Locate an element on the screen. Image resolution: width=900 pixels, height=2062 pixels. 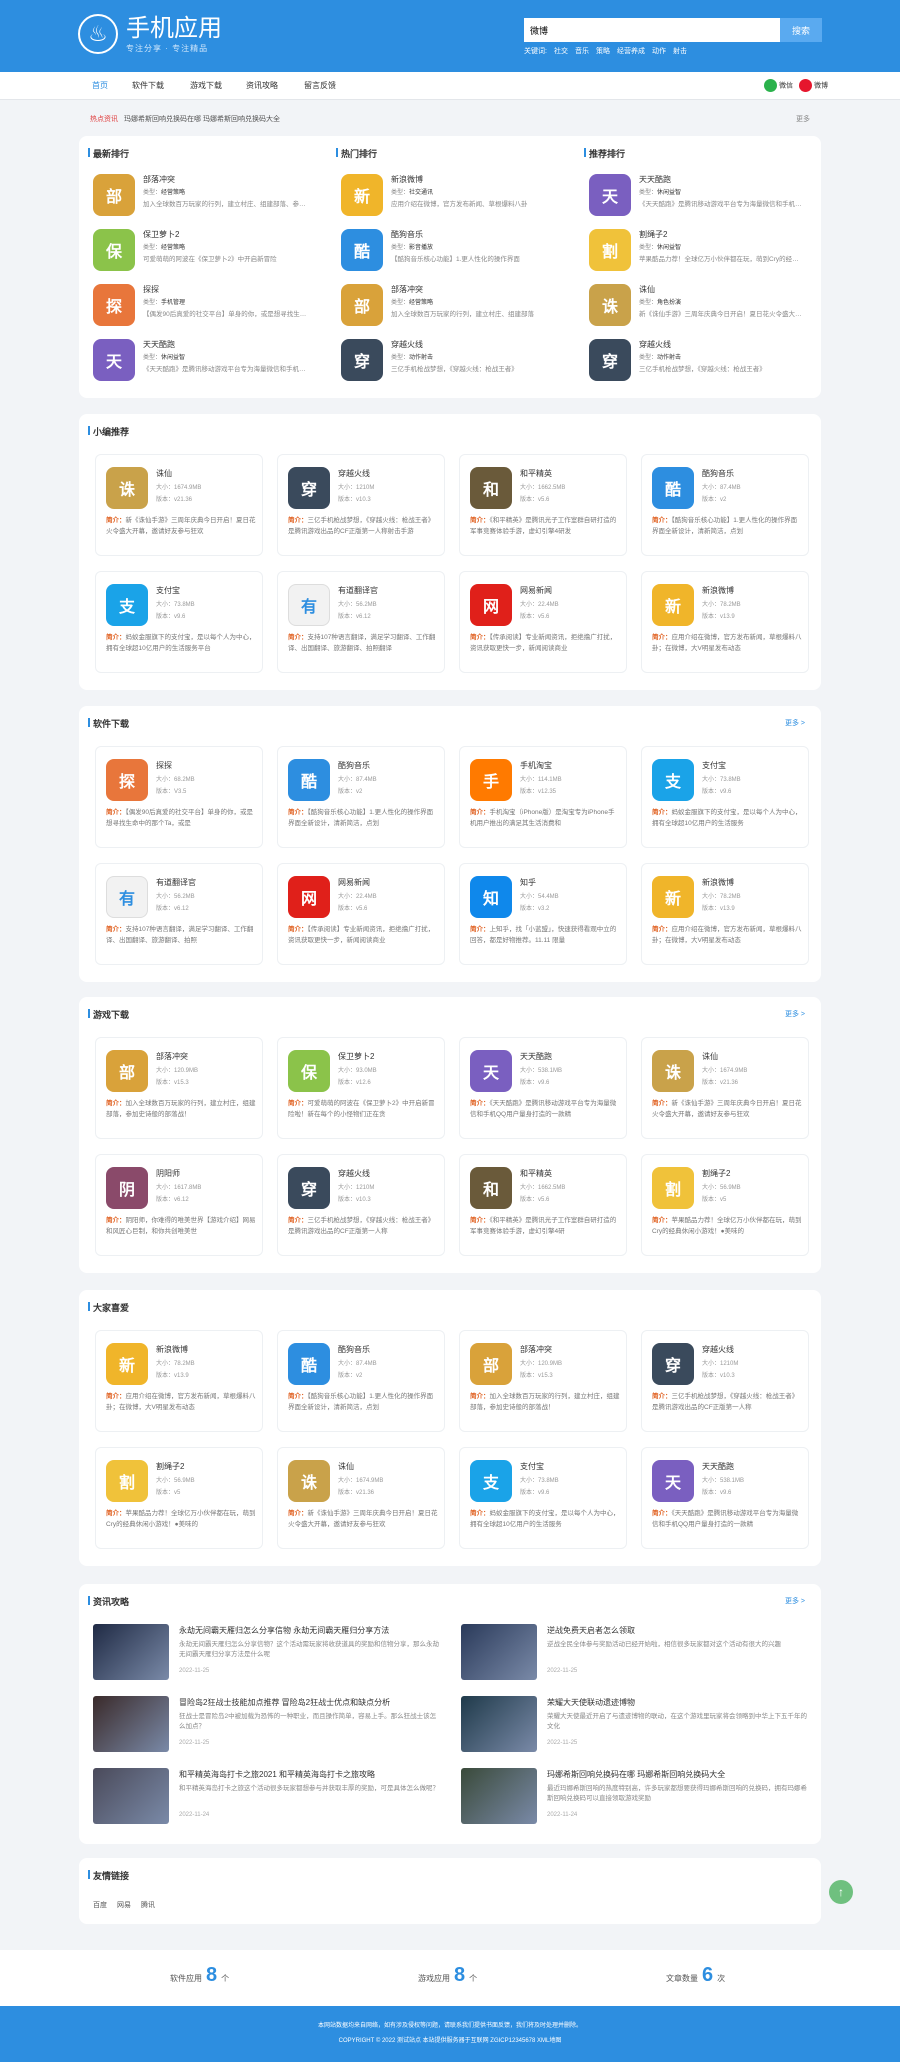
nav-item: 软件下载 is located at coordinates (148, 85).